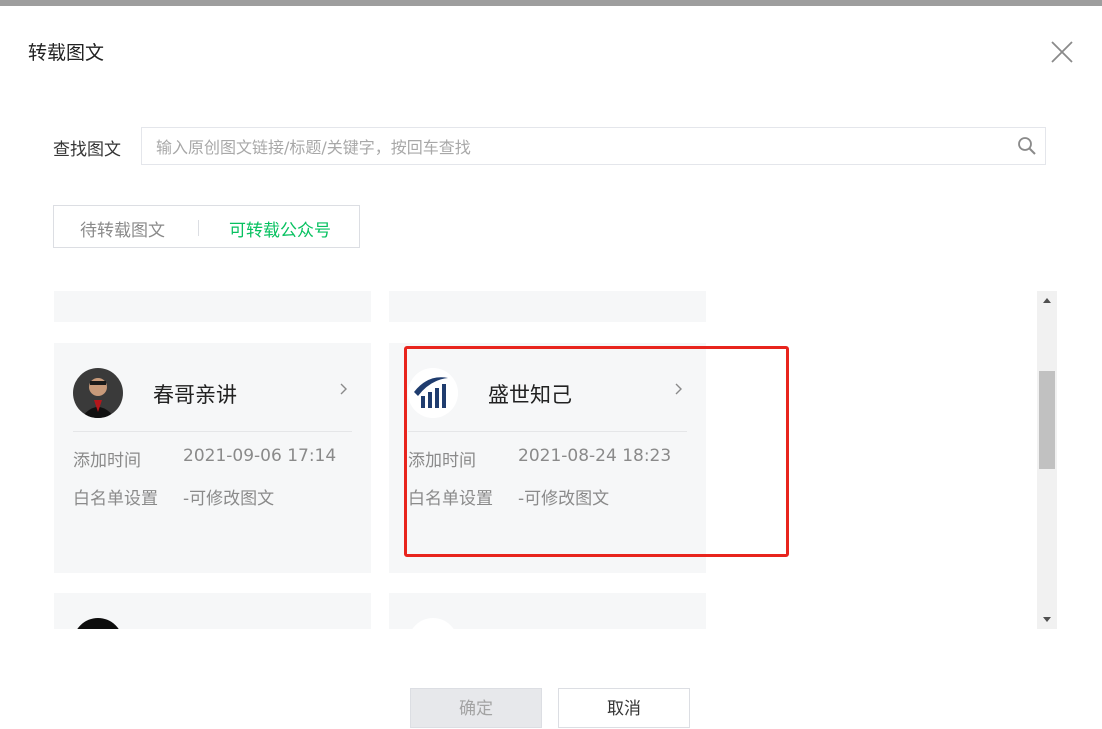  I want to click on search-label: 查找图文, so click(87, 150).